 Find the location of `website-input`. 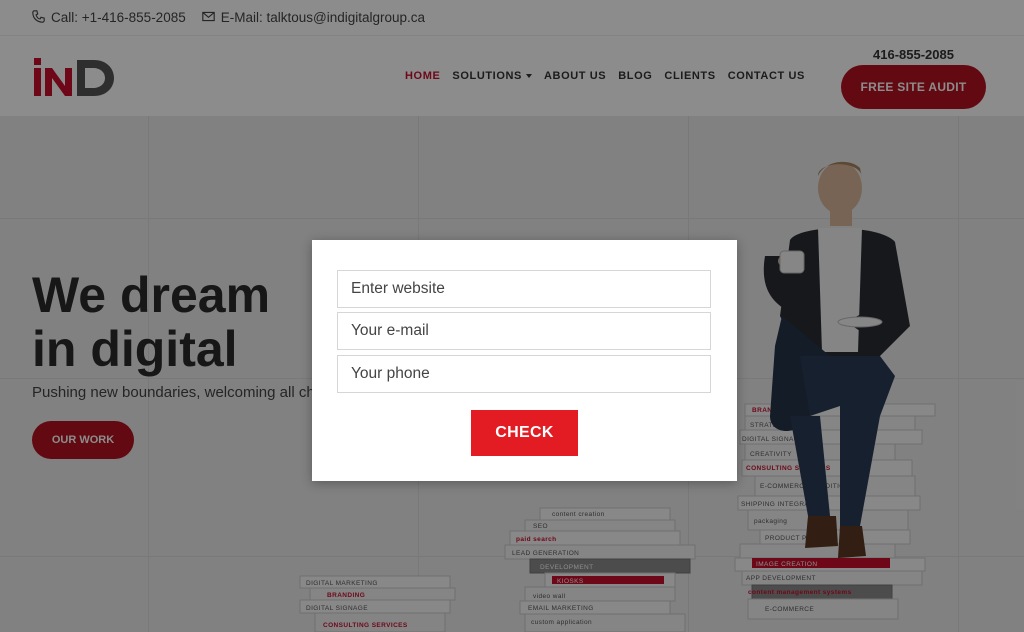

website-input is located at coordinates (524, 289).